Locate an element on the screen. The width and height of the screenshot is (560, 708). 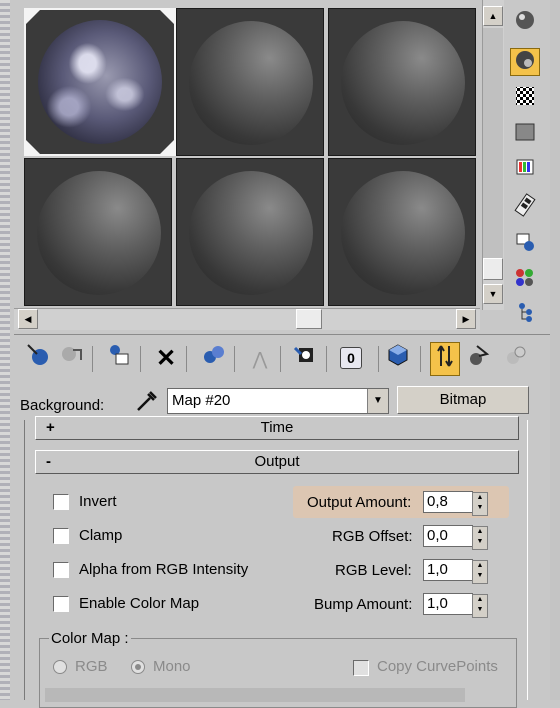
rgb-radio-label: RGB is located at coordinates (91, 666).